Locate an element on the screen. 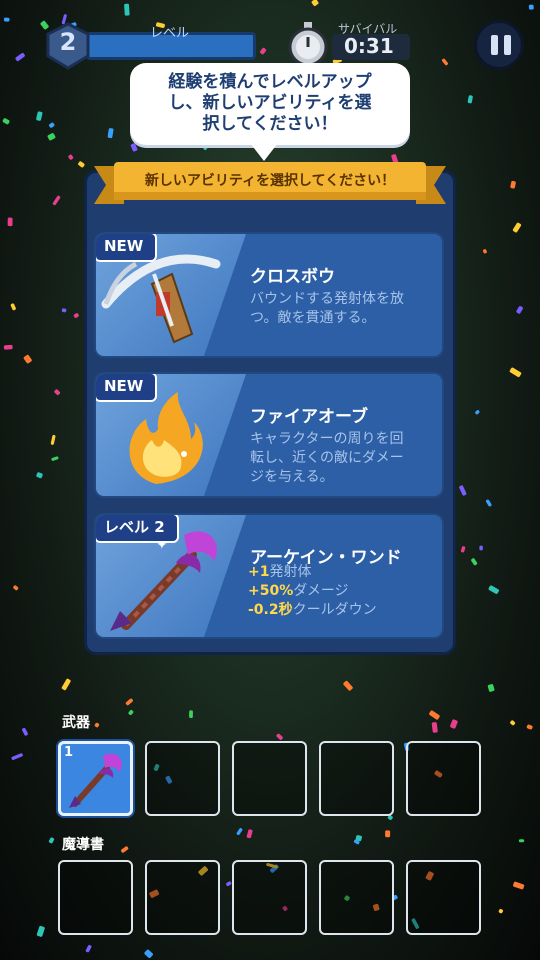 Image resolution: width=540 pixels, height=960 pixels. stopwatch-icon is located at coordinates (308, 44).